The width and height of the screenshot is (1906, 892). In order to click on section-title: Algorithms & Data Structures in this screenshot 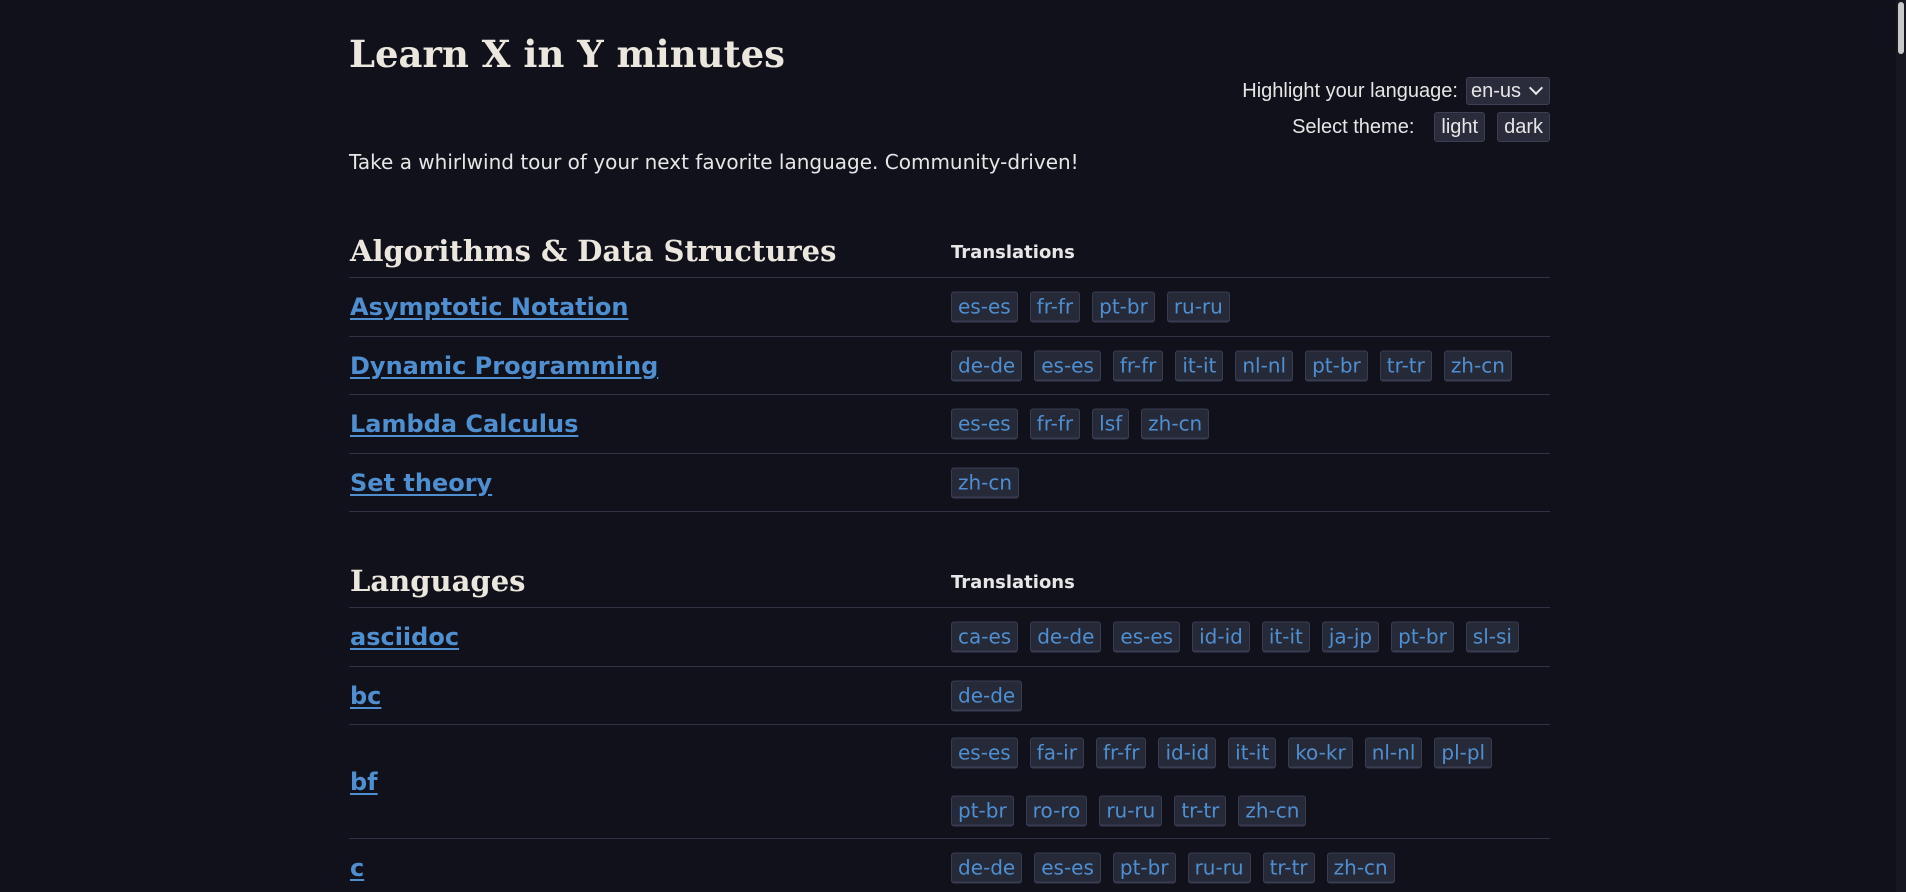, I will do `click(593, 251)`.